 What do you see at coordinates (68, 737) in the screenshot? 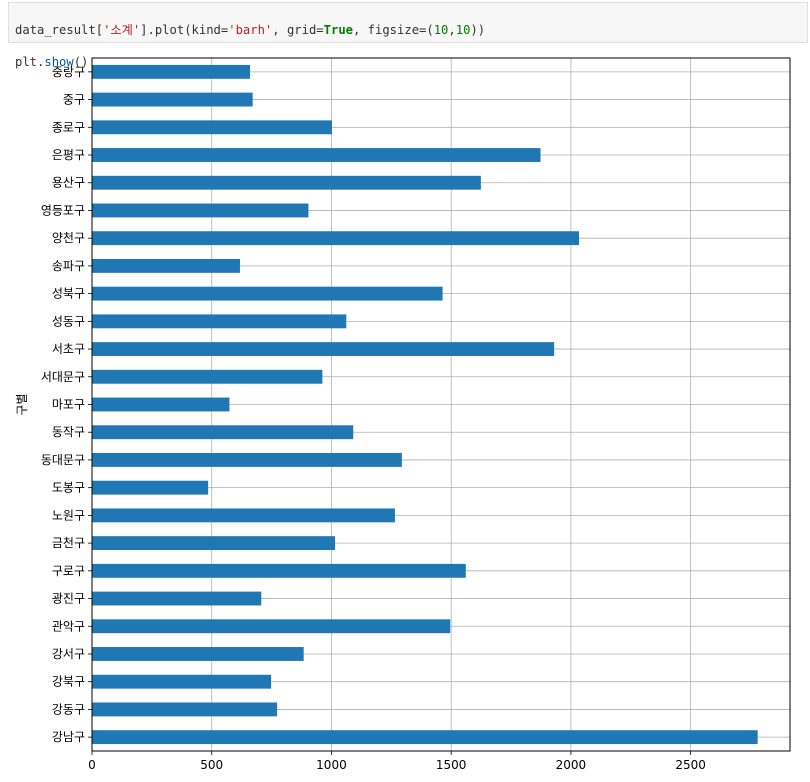
I see `y-tick-label: 강남구` at bounding box center [68, 737].